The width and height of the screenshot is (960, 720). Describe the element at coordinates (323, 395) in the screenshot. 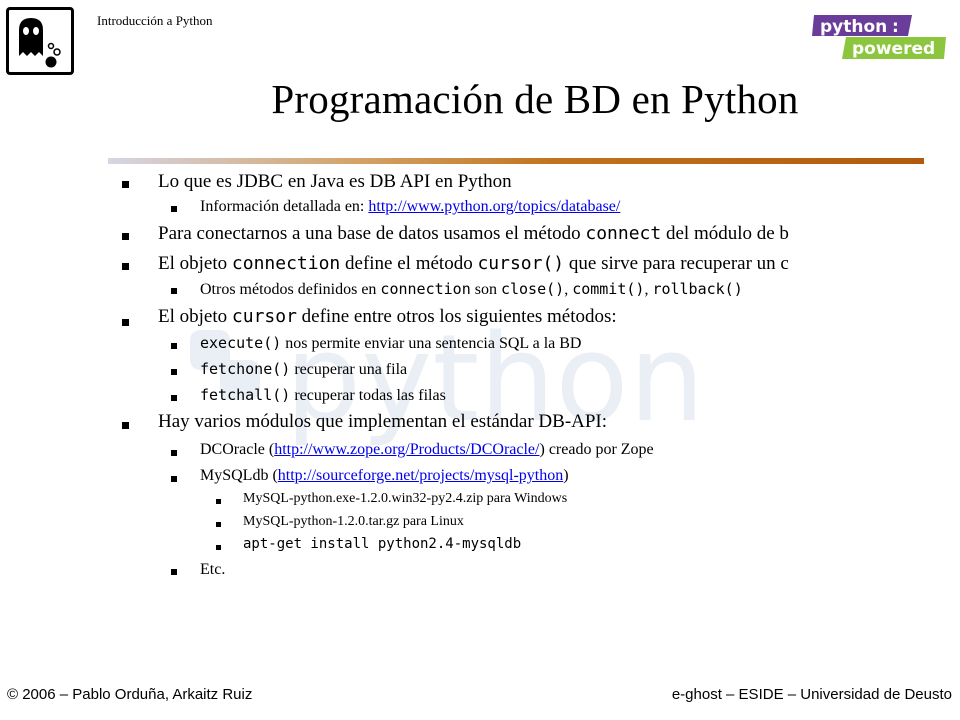

I see `bullet-item: fetchall() recuperar todas las filas` at that location.